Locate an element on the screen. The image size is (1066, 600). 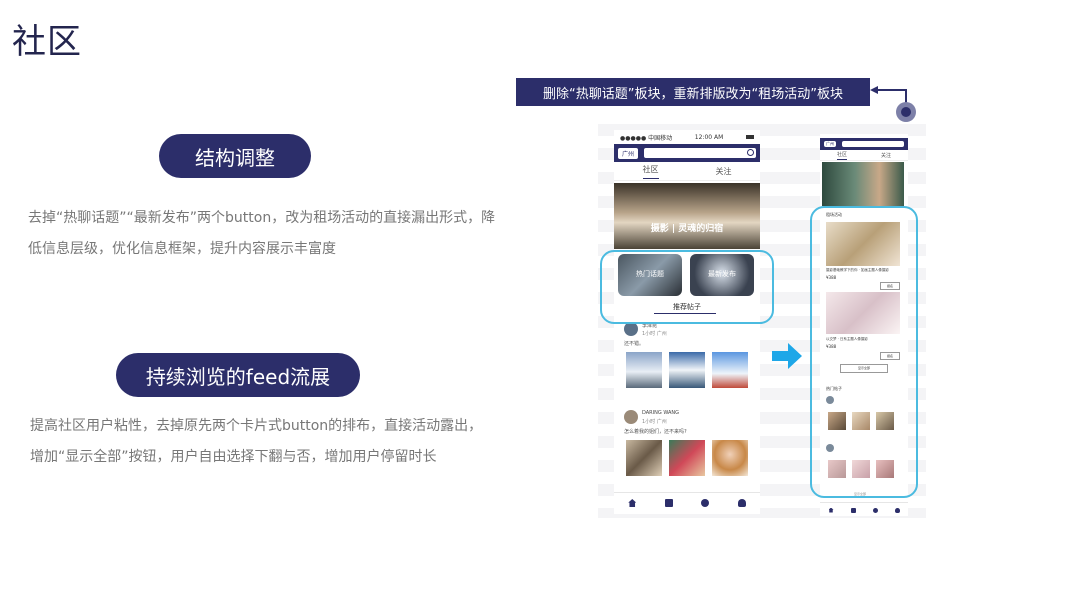
battery-icon is located at coordinates (749, 137).